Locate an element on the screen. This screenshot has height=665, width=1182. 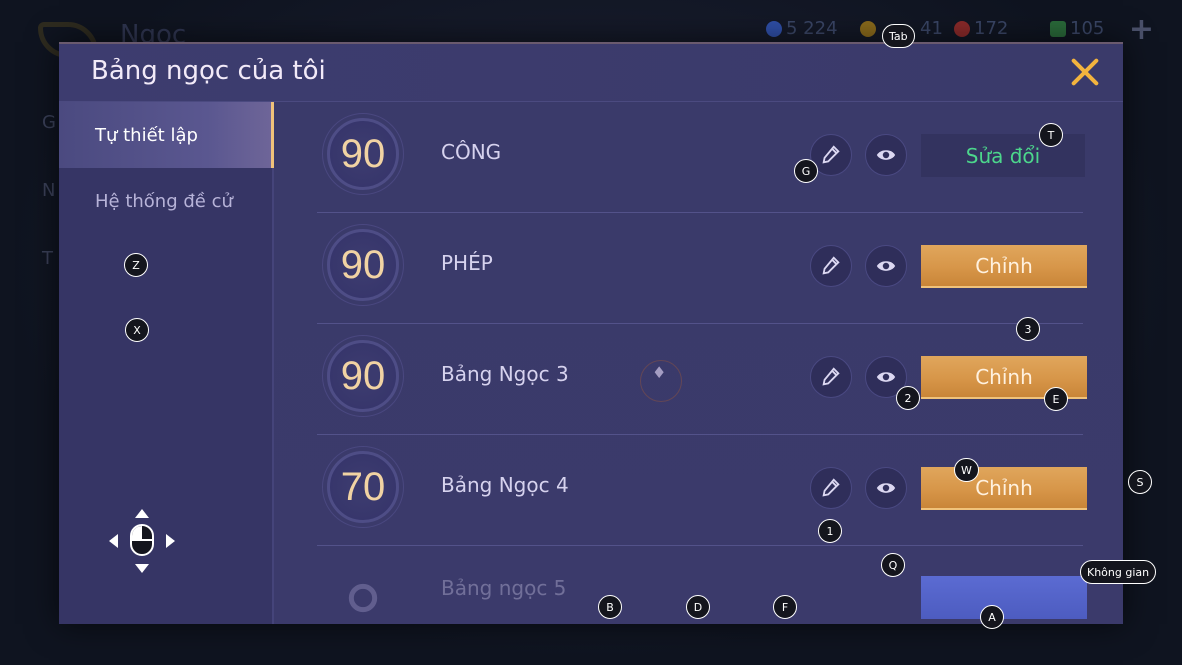
key-hint: 2 is located at coordinates (908, 398).